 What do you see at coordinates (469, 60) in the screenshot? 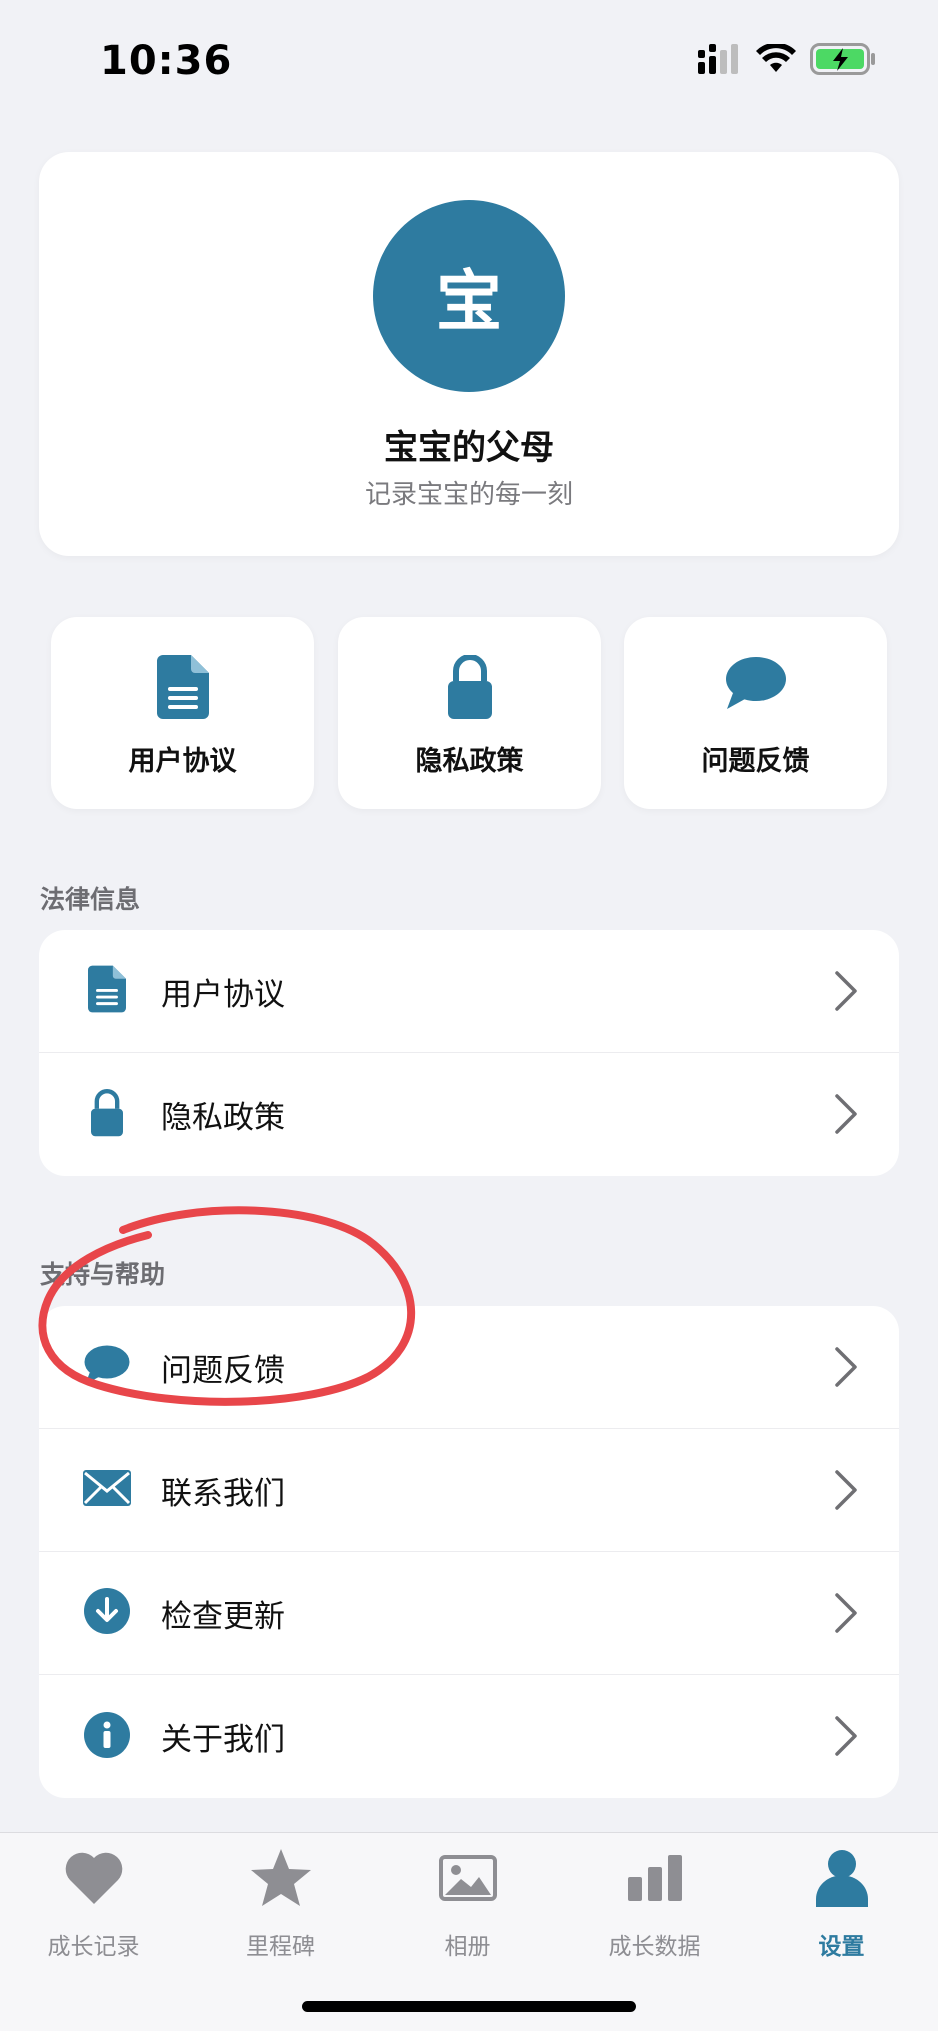
I see `status-bar: 10:36` at bounding box center [469, 60].